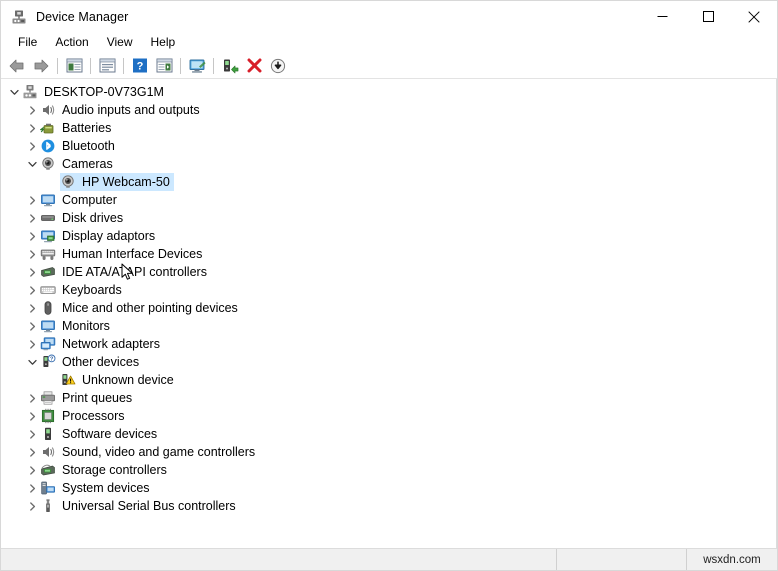 The height and width of the screenshot is (571, 778). I want to click on tree-item-software-devices: Software devices, so click(388, 434).